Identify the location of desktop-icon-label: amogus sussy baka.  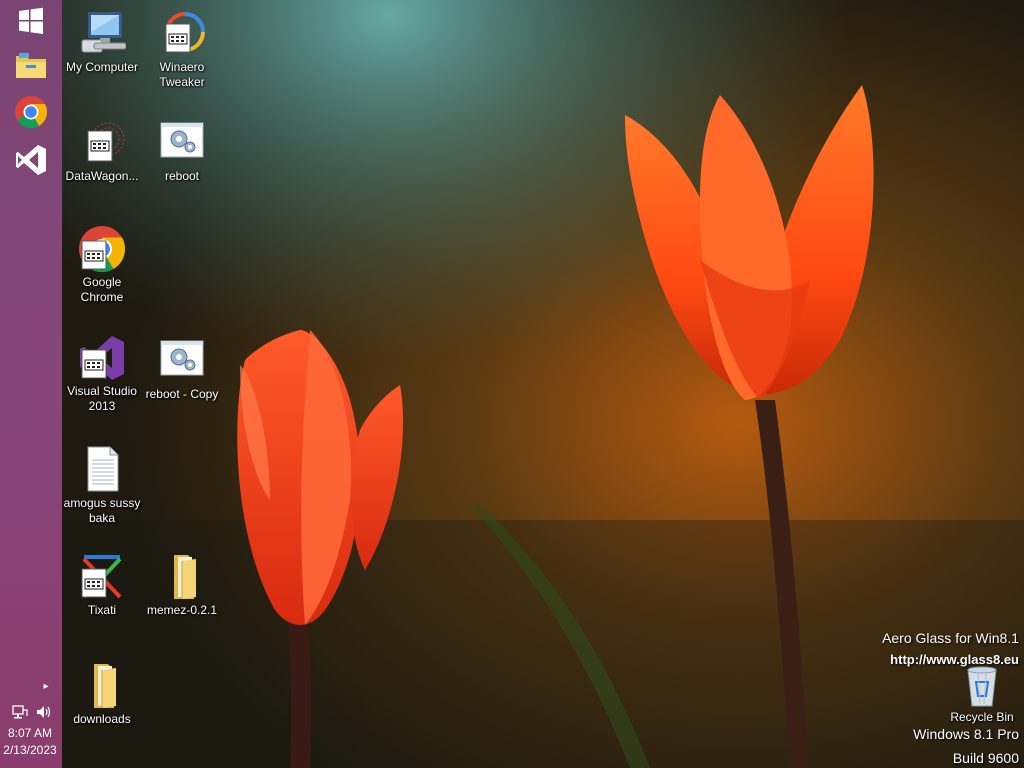
(102, 510).